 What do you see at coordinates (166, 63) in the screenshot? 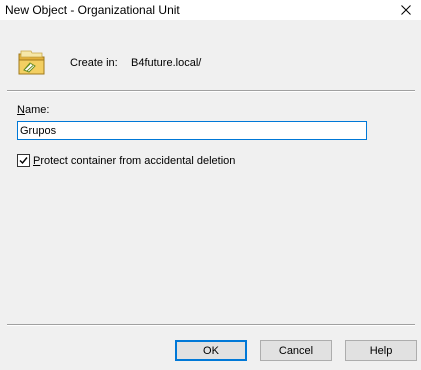
I see `create-in-path: B4future.local/` at bounding box center [166, 63].